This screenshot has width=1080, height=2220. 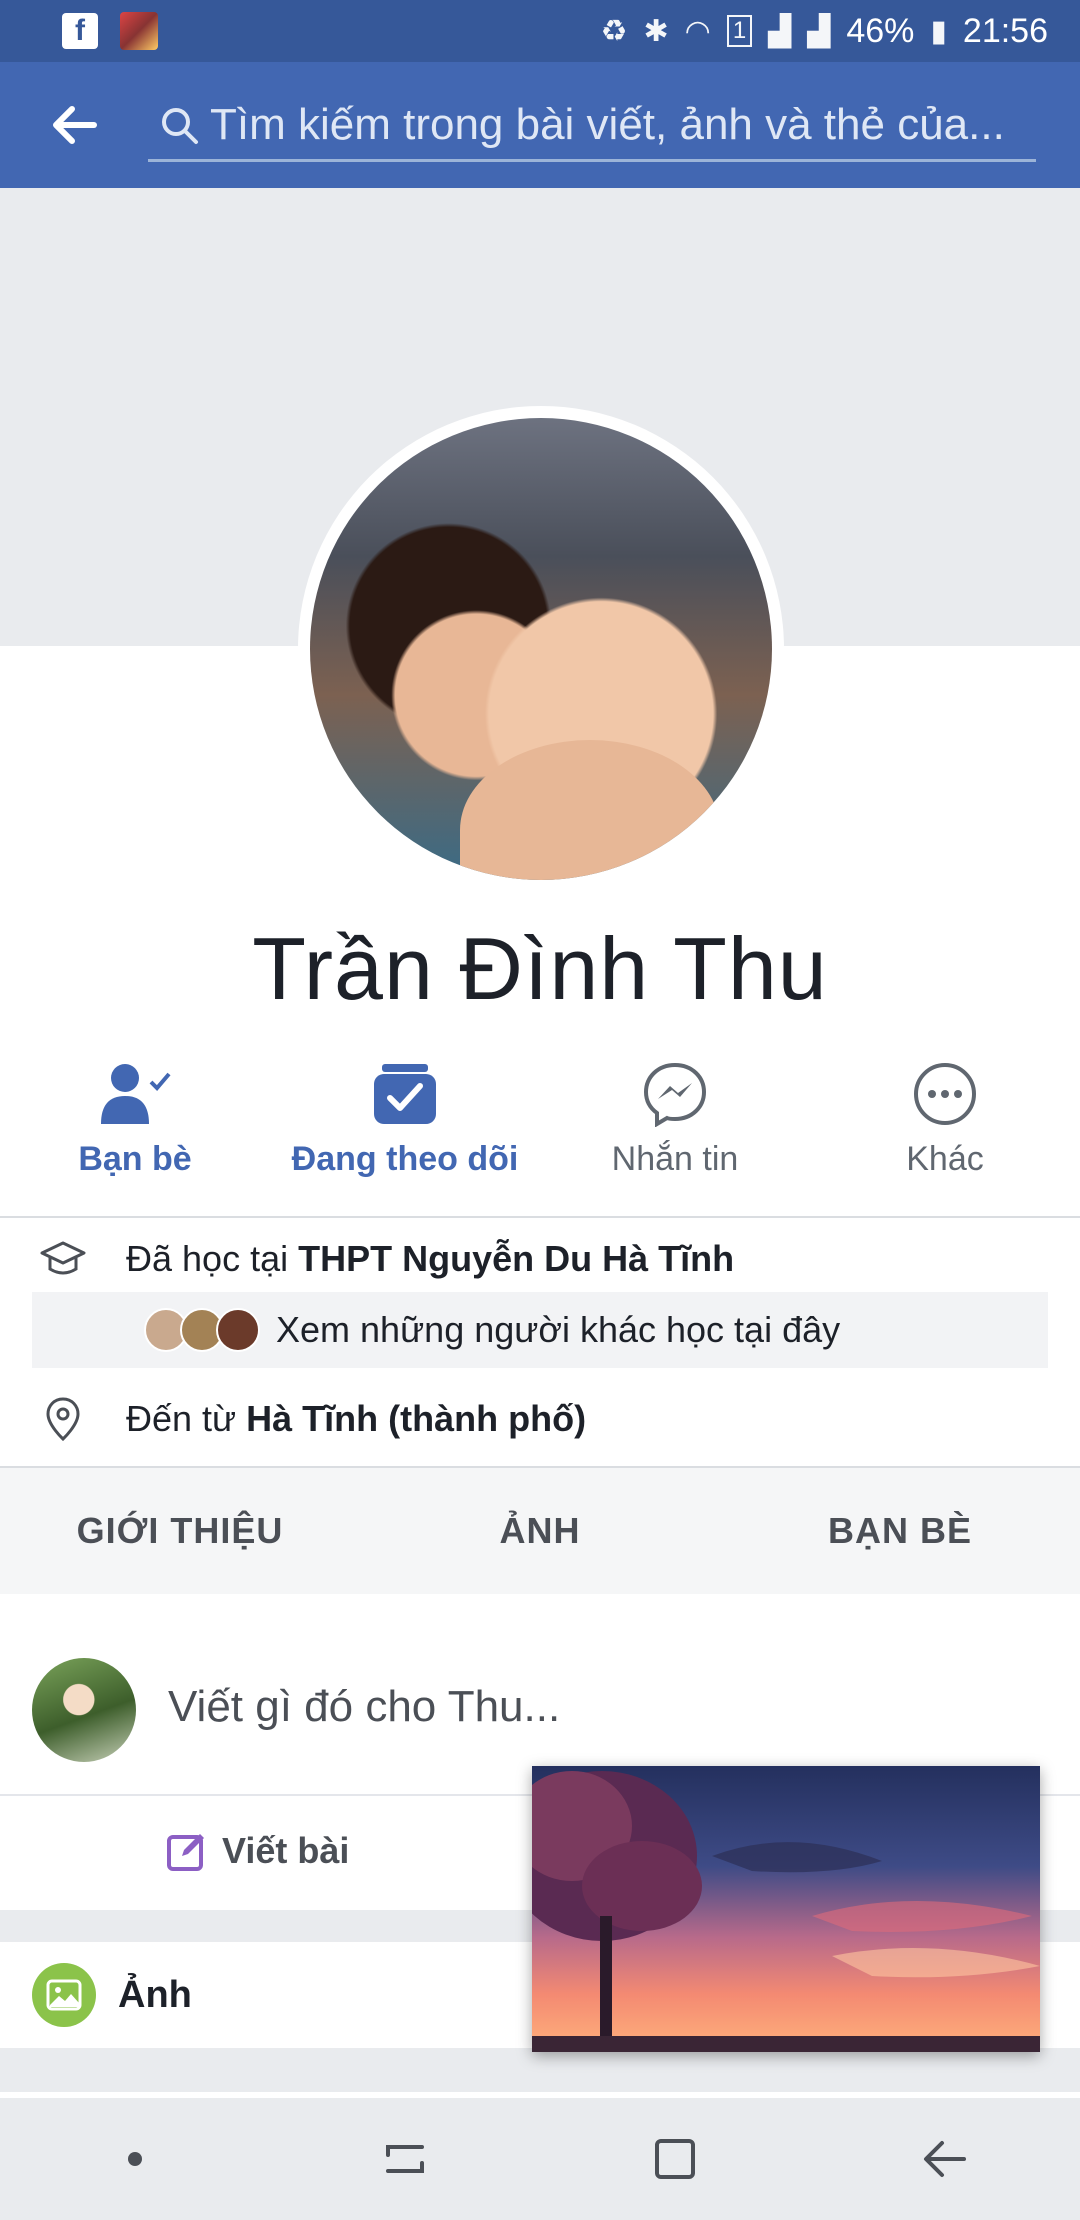 I want to click on tab-friends: BẠN BÈ, so click(x=900, y=1531).